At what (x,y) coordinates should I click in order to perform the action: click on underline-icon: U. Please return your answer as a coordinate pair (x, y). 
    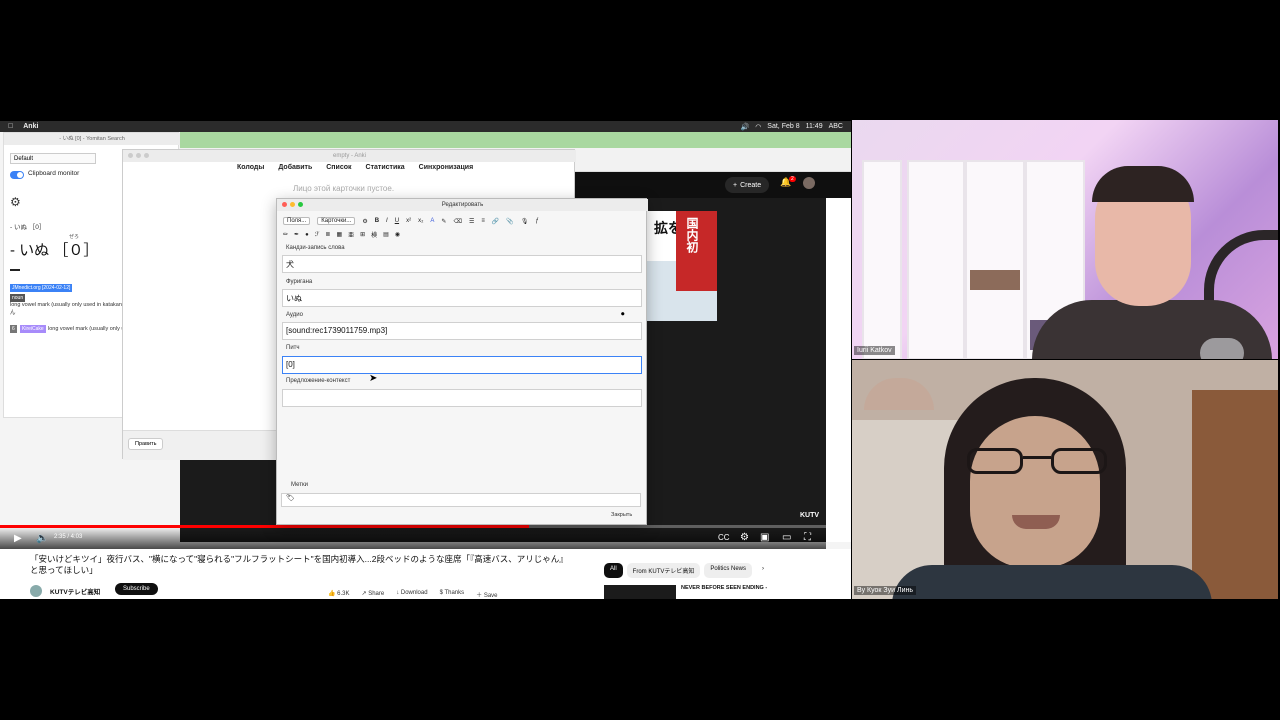
    Looking at the image, I should click on (397, 221).